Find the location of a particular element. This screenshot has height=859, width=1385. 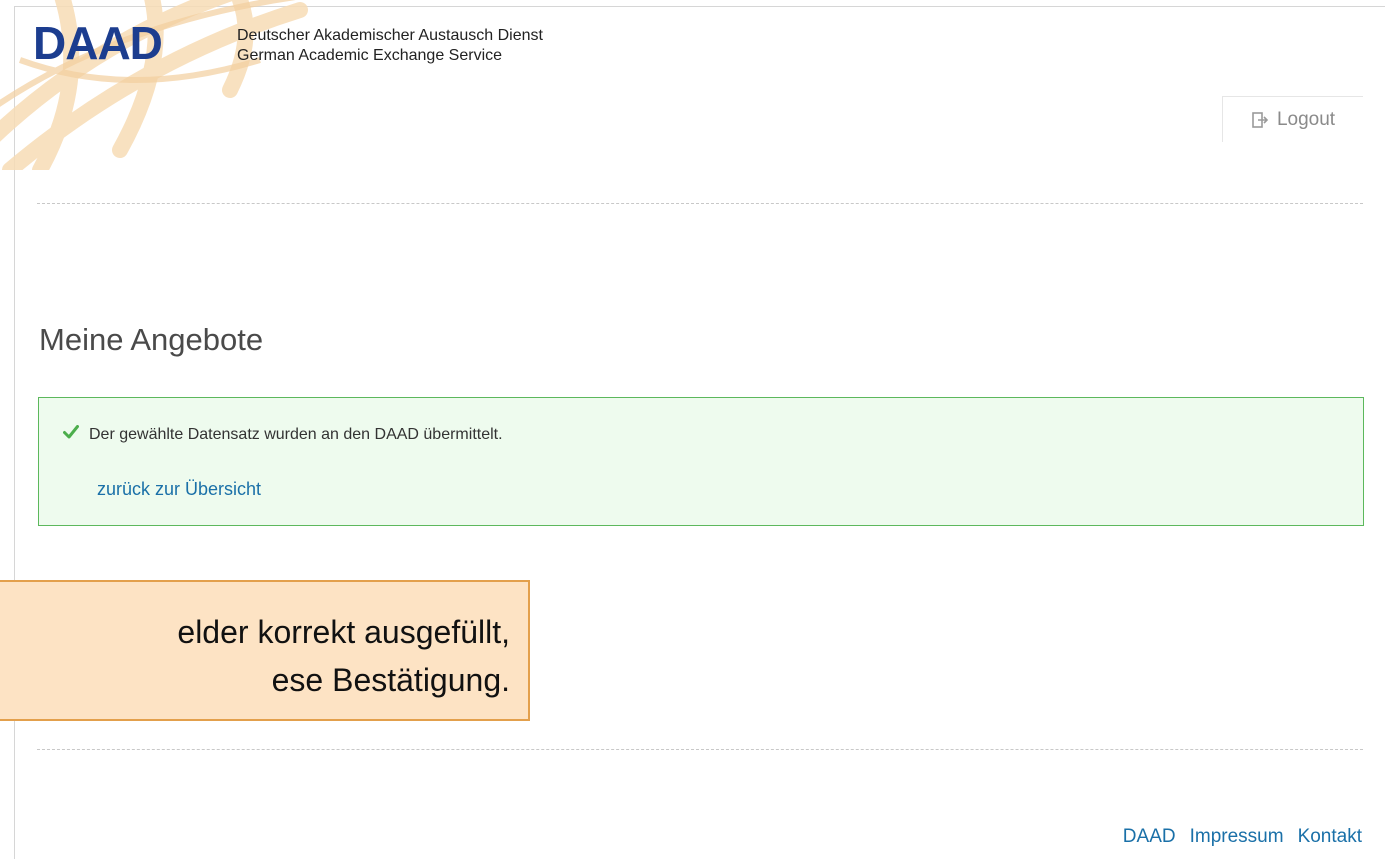

footer-links: DAAD Impressum Kontakt is located at coordinates (1242, 837).